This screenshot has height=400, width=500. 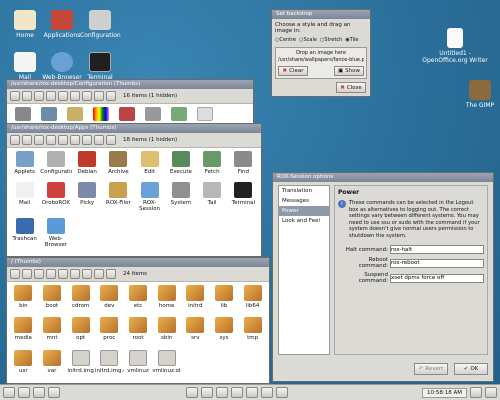 What do you see at coordinates (56, 165) in the screenshot?
I see `app-item: Configuration` at bounding box center [56, 165].